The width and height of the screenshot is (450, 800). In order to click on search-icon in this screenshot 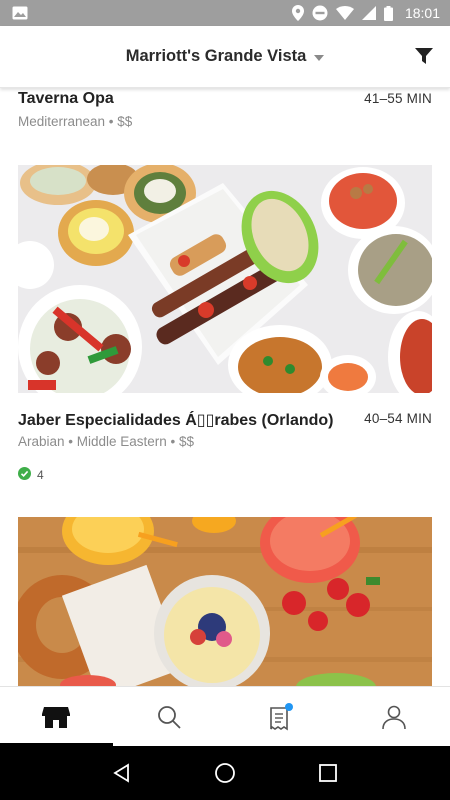, I will do `click(169, 717)`.